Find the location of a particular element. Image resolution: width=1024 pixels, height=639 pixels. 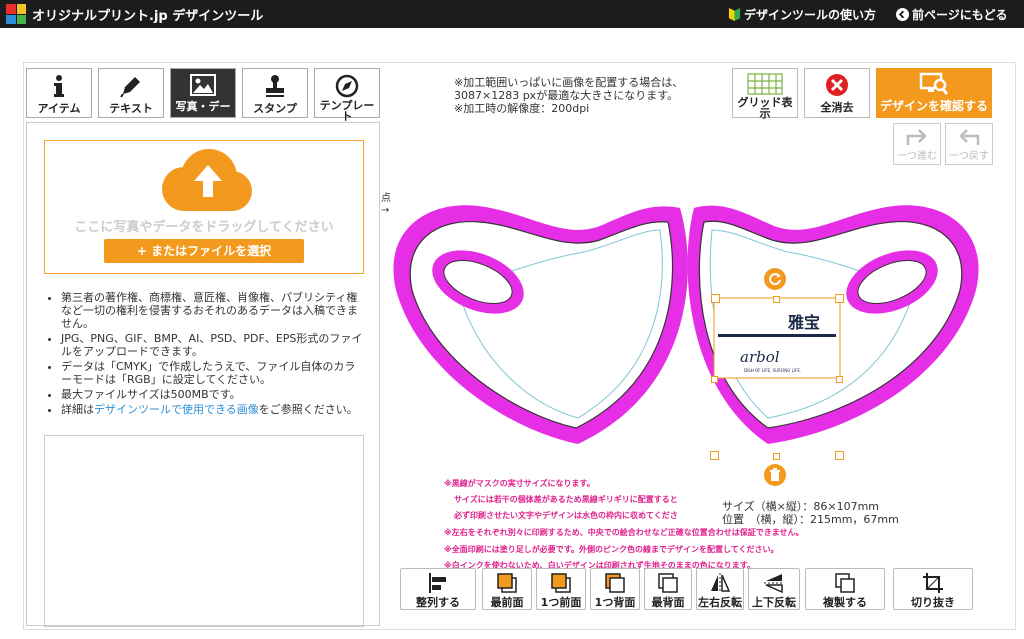

tab-photo: 写真・デー is located at coordinates (203, 93).